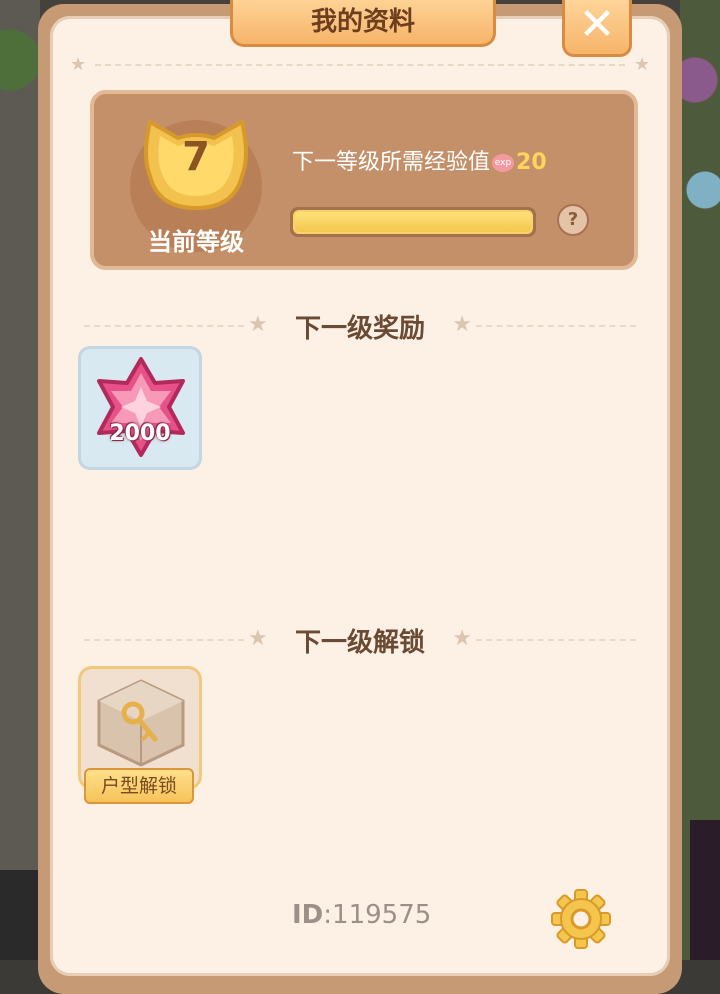 The width and height of the screenshot is (720, 994). Describe the element at coordinates (581, 919) in the screenshot. I see `settings-gear-icon` at that location.